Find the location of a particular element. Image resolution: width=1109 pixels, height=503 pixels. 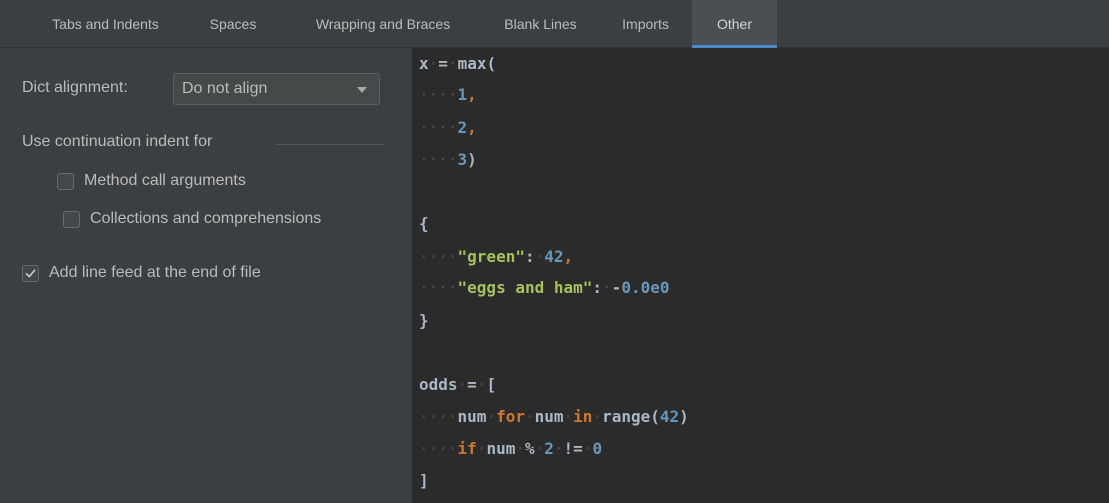

code-line: ····2, is located at coordinates (448, 128).